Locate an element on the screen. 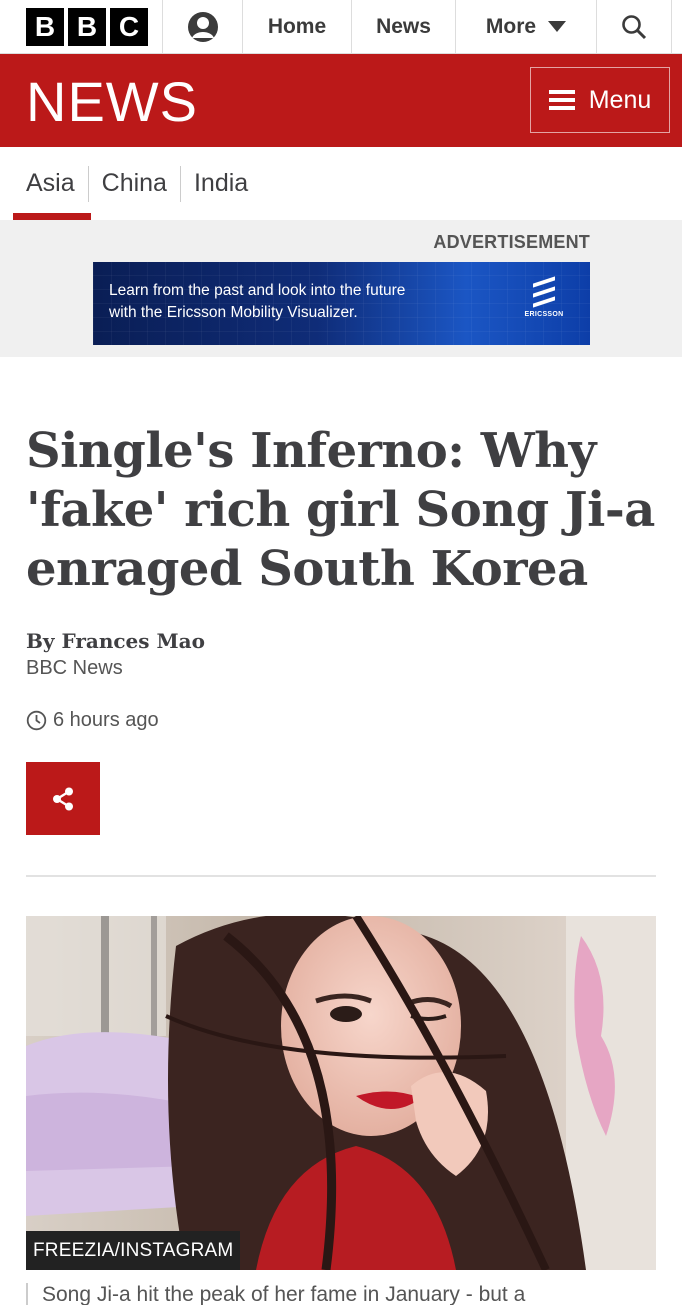 The width and height of the screenshot is (682, 1305). image-credit: FREEZIA/INSTAGRAM is located at coordinates (133, 1250).